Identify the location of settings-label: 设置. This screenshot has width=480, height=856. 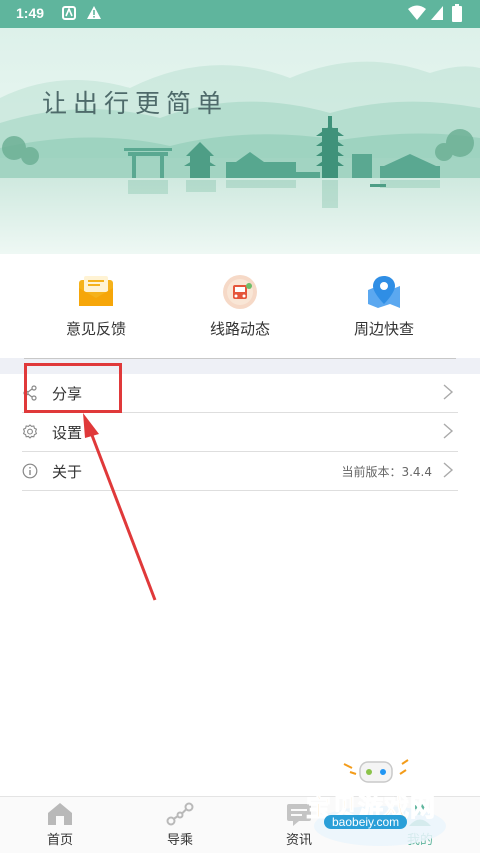
(67, 433).